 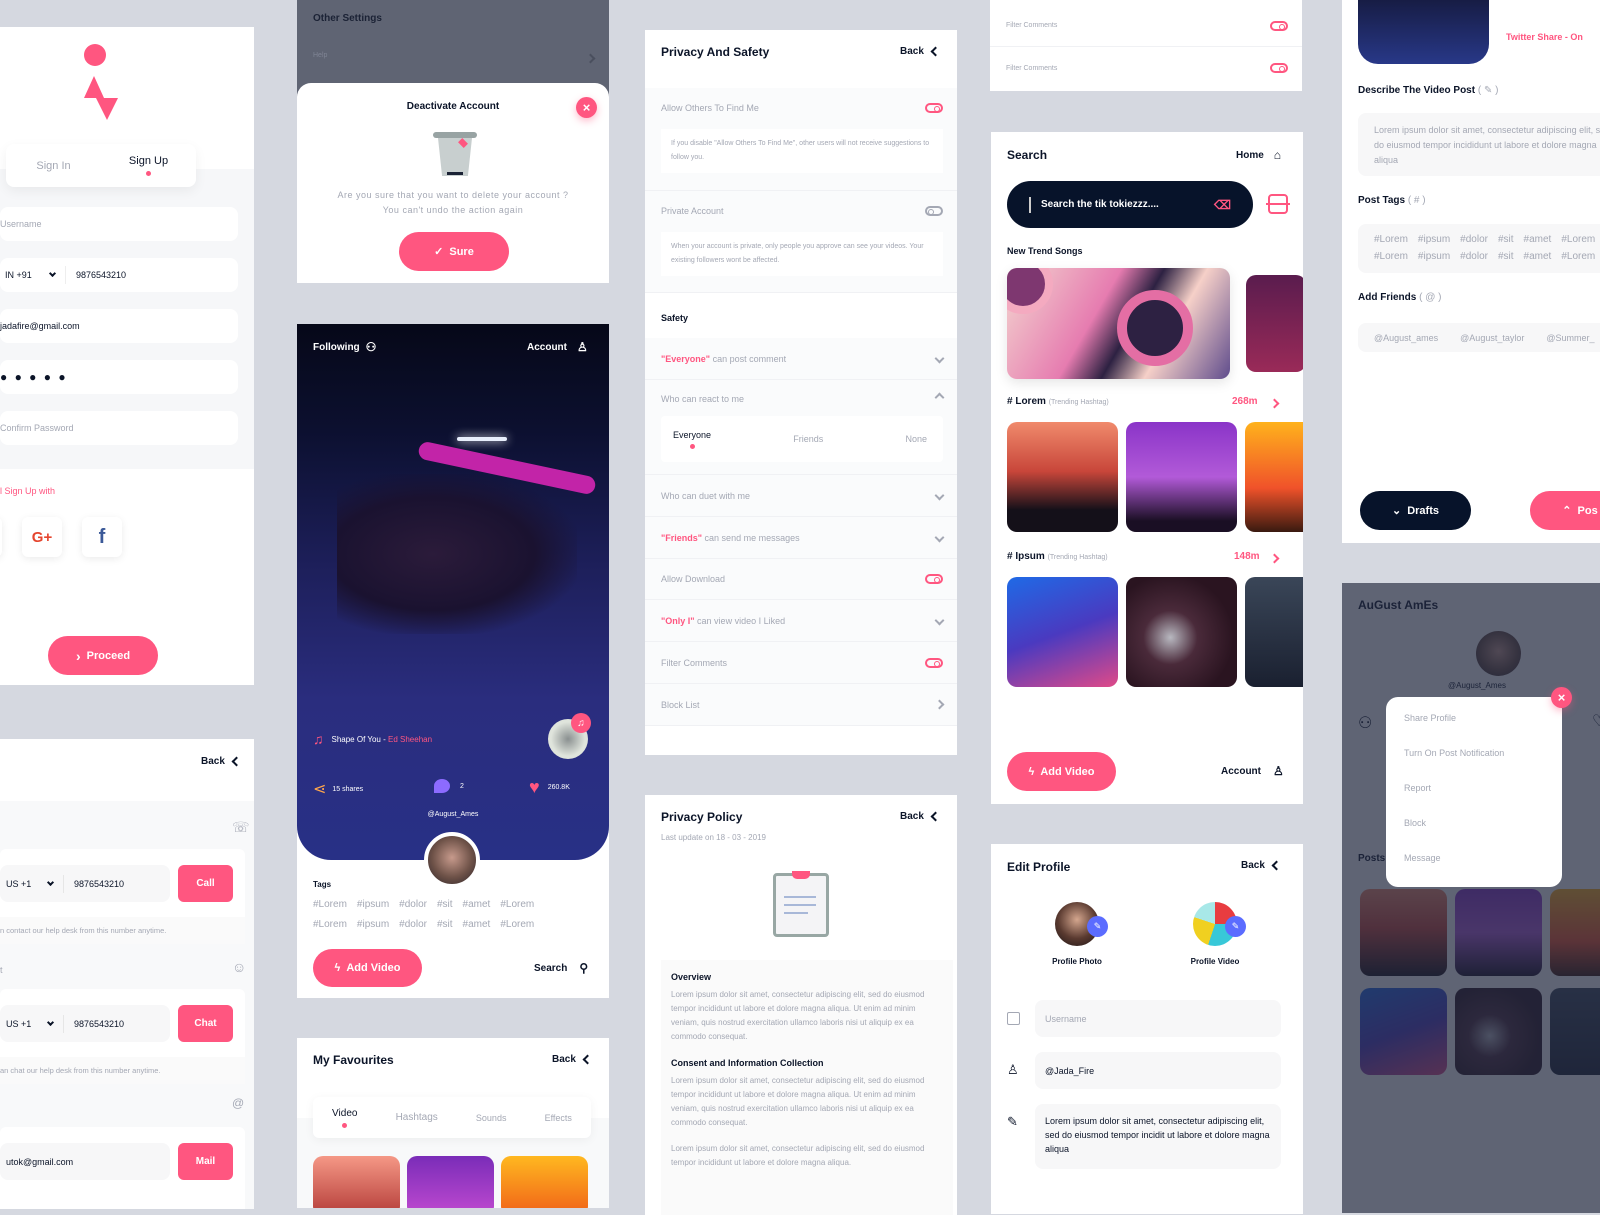 I want to click on like-button: ♥ 260.8K, so click(x=549, y=787).